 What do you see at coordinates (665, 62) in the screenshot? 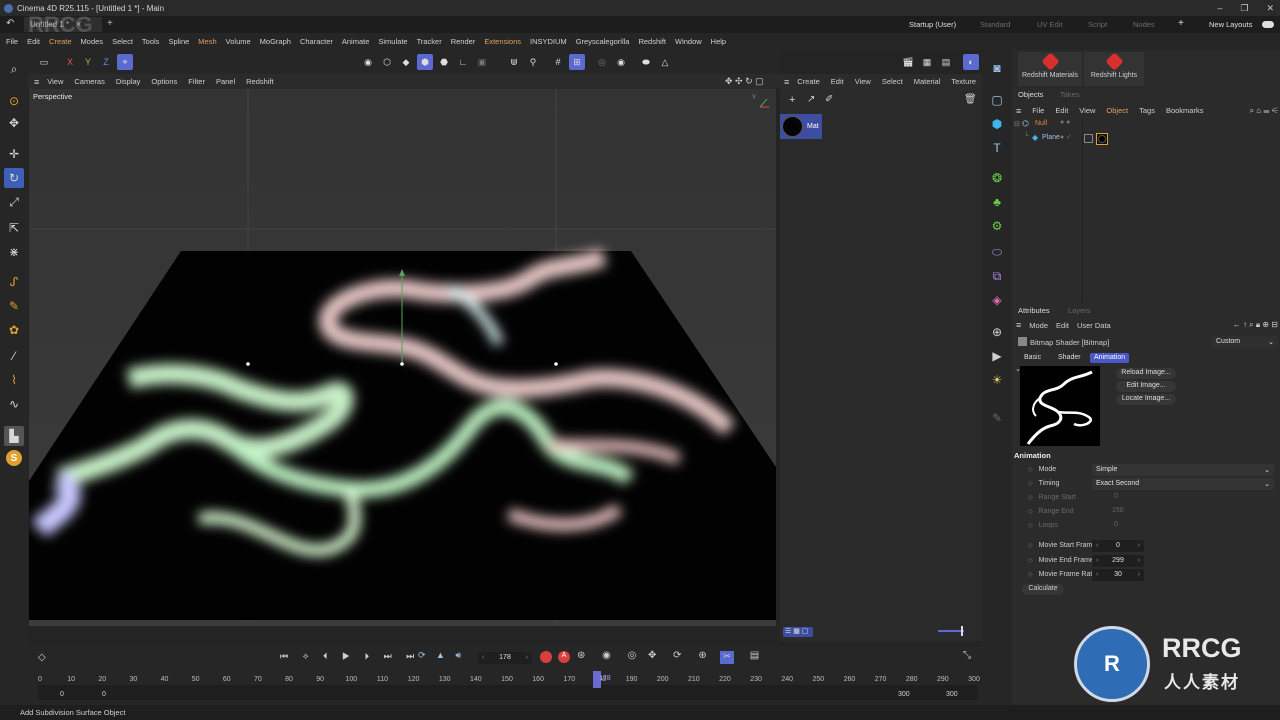
I see `align-workplane-icon: △` at bounding box center [665, 62].